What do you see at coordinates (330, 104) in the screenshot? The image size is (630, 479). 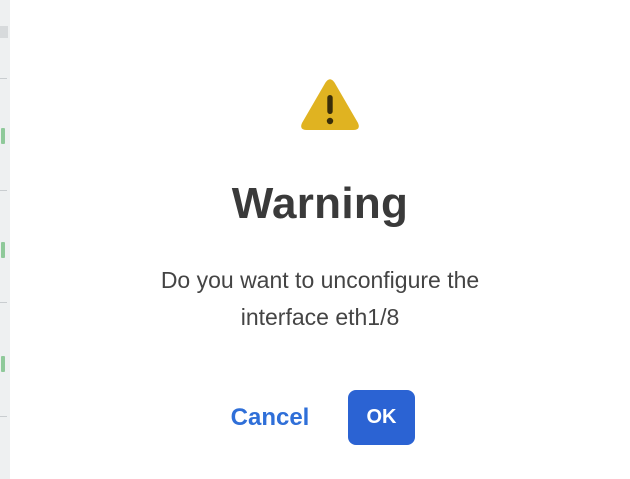 I see `warning-triangle-icon` at bounding box center [330, 104].